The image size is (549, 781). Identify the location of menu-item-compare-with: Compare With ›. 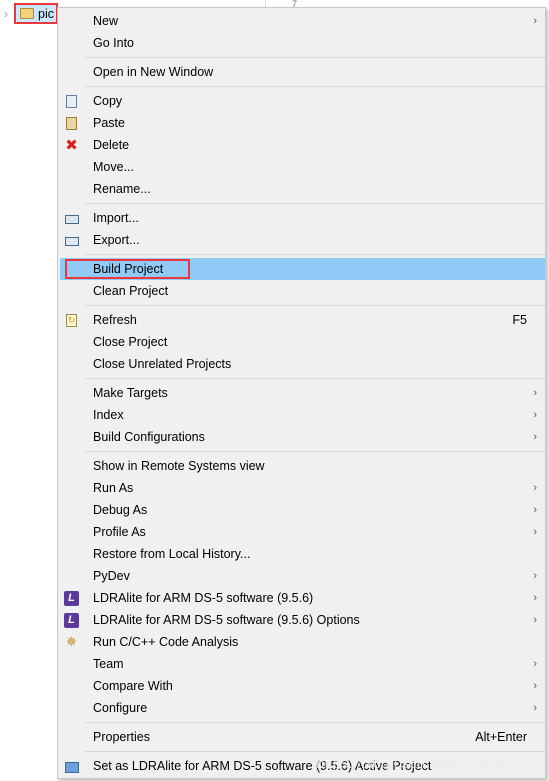
(301, 686).